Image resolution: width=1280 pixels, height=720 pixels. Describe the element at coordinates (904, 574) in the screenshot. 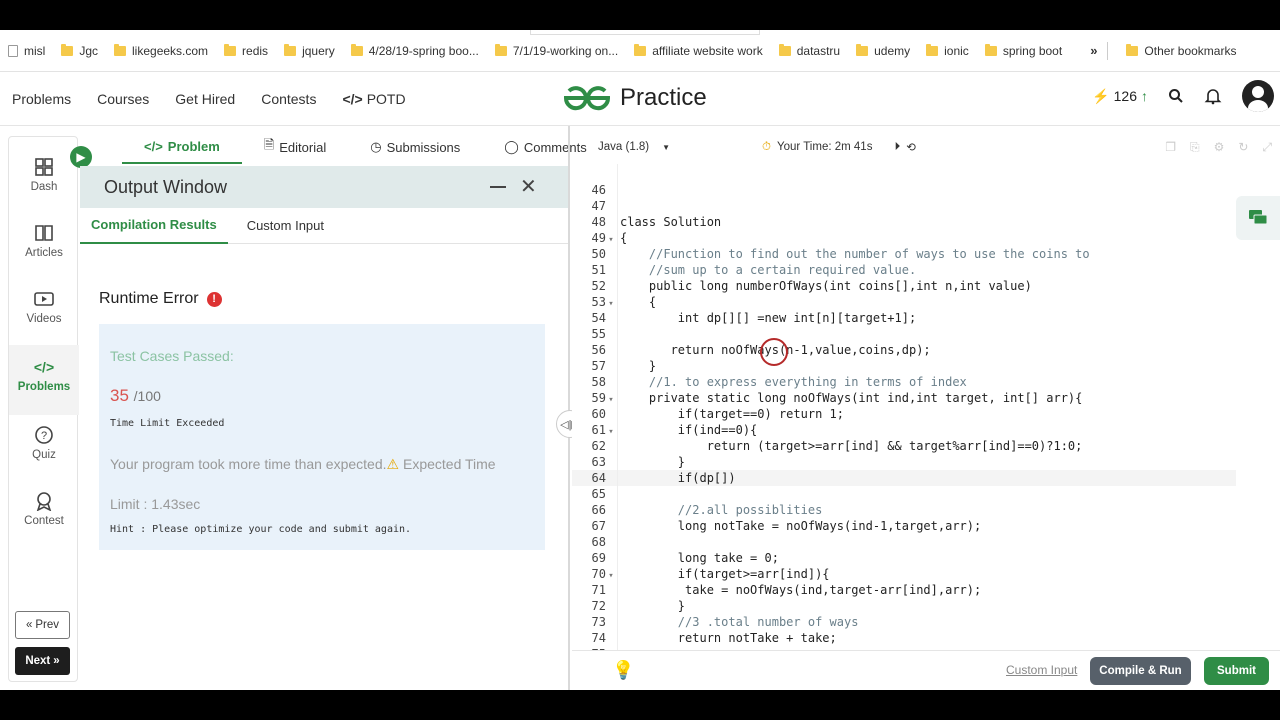

I see `code-line: 70 ▾ if(target>=arr[ind]){` at that location.